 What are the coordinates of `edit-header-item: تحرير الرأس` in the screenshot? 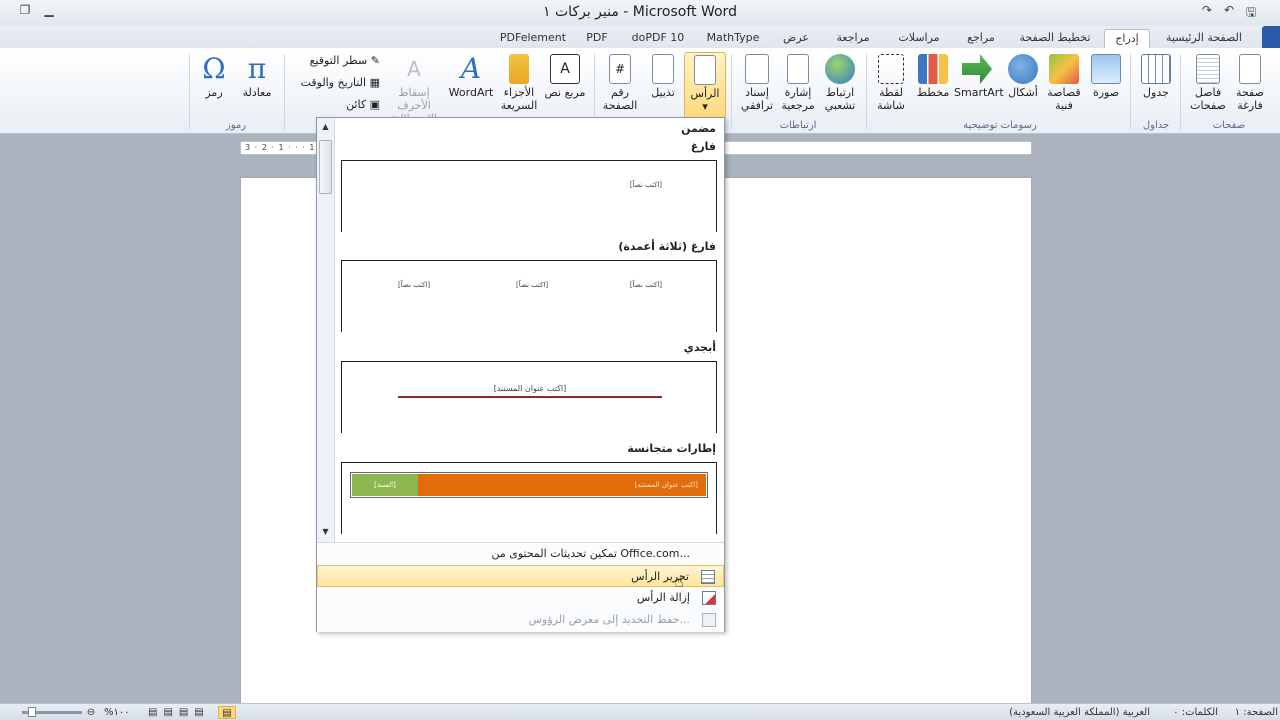 It's located at (520, 576).